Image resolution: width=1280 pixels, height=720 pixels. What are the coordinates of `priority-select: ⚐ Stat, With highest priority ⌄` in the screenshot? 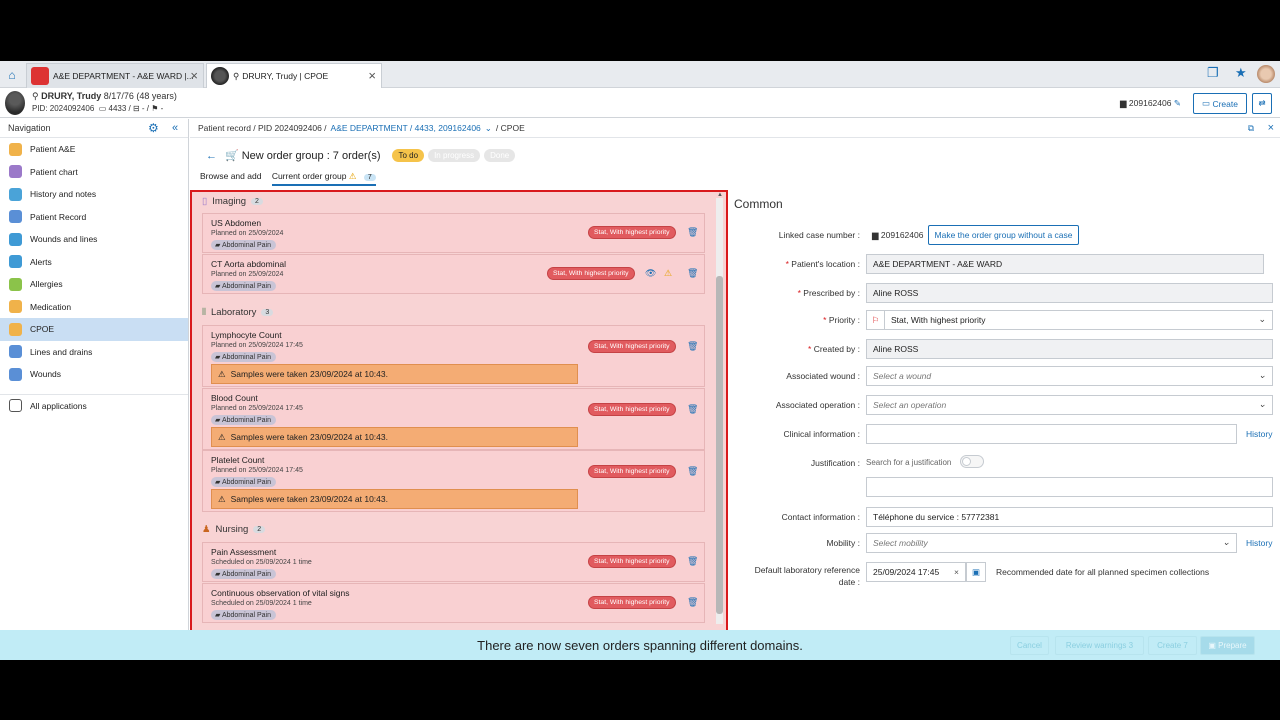 It's located at (1069, 320).